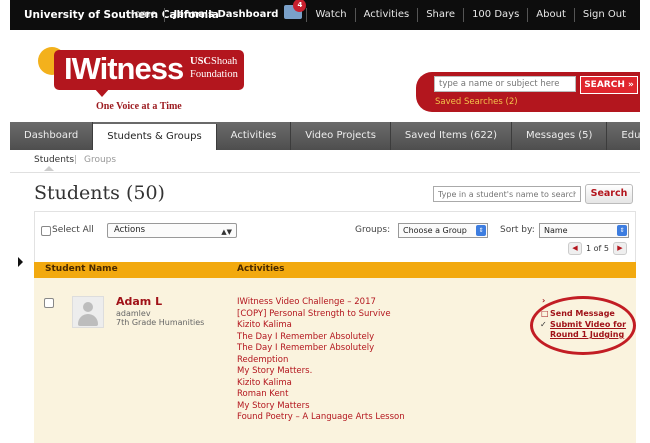 This screenshot has width=650, height=443. Describe the element at coordinates (214, 74) in the screenshot. I see `foundation-text: Foundation` at that location.